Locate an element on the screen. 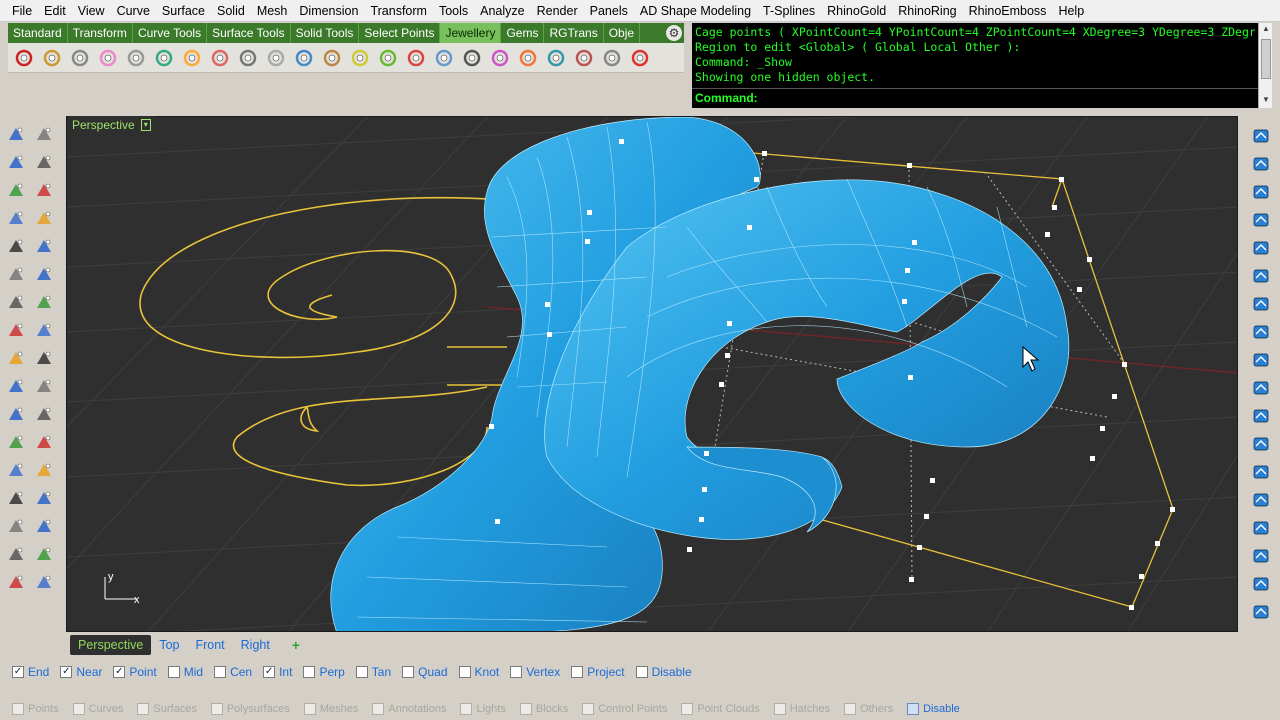 Image resolution: width=1280 pixels, height=720 pixels. wireframe-icon is located at coordinates (1261, 500).